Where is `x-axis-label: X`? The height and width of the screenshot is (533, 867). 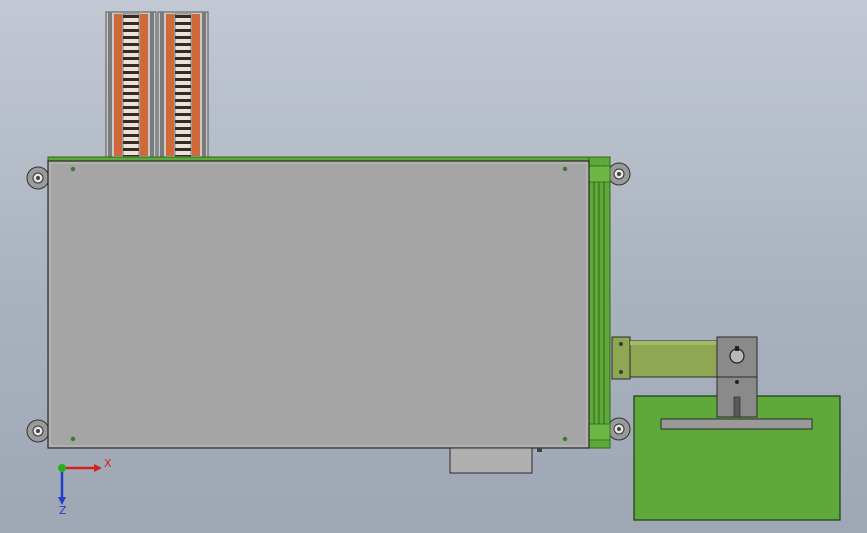
x-axis-label: X is located at coordinates (108, 463).